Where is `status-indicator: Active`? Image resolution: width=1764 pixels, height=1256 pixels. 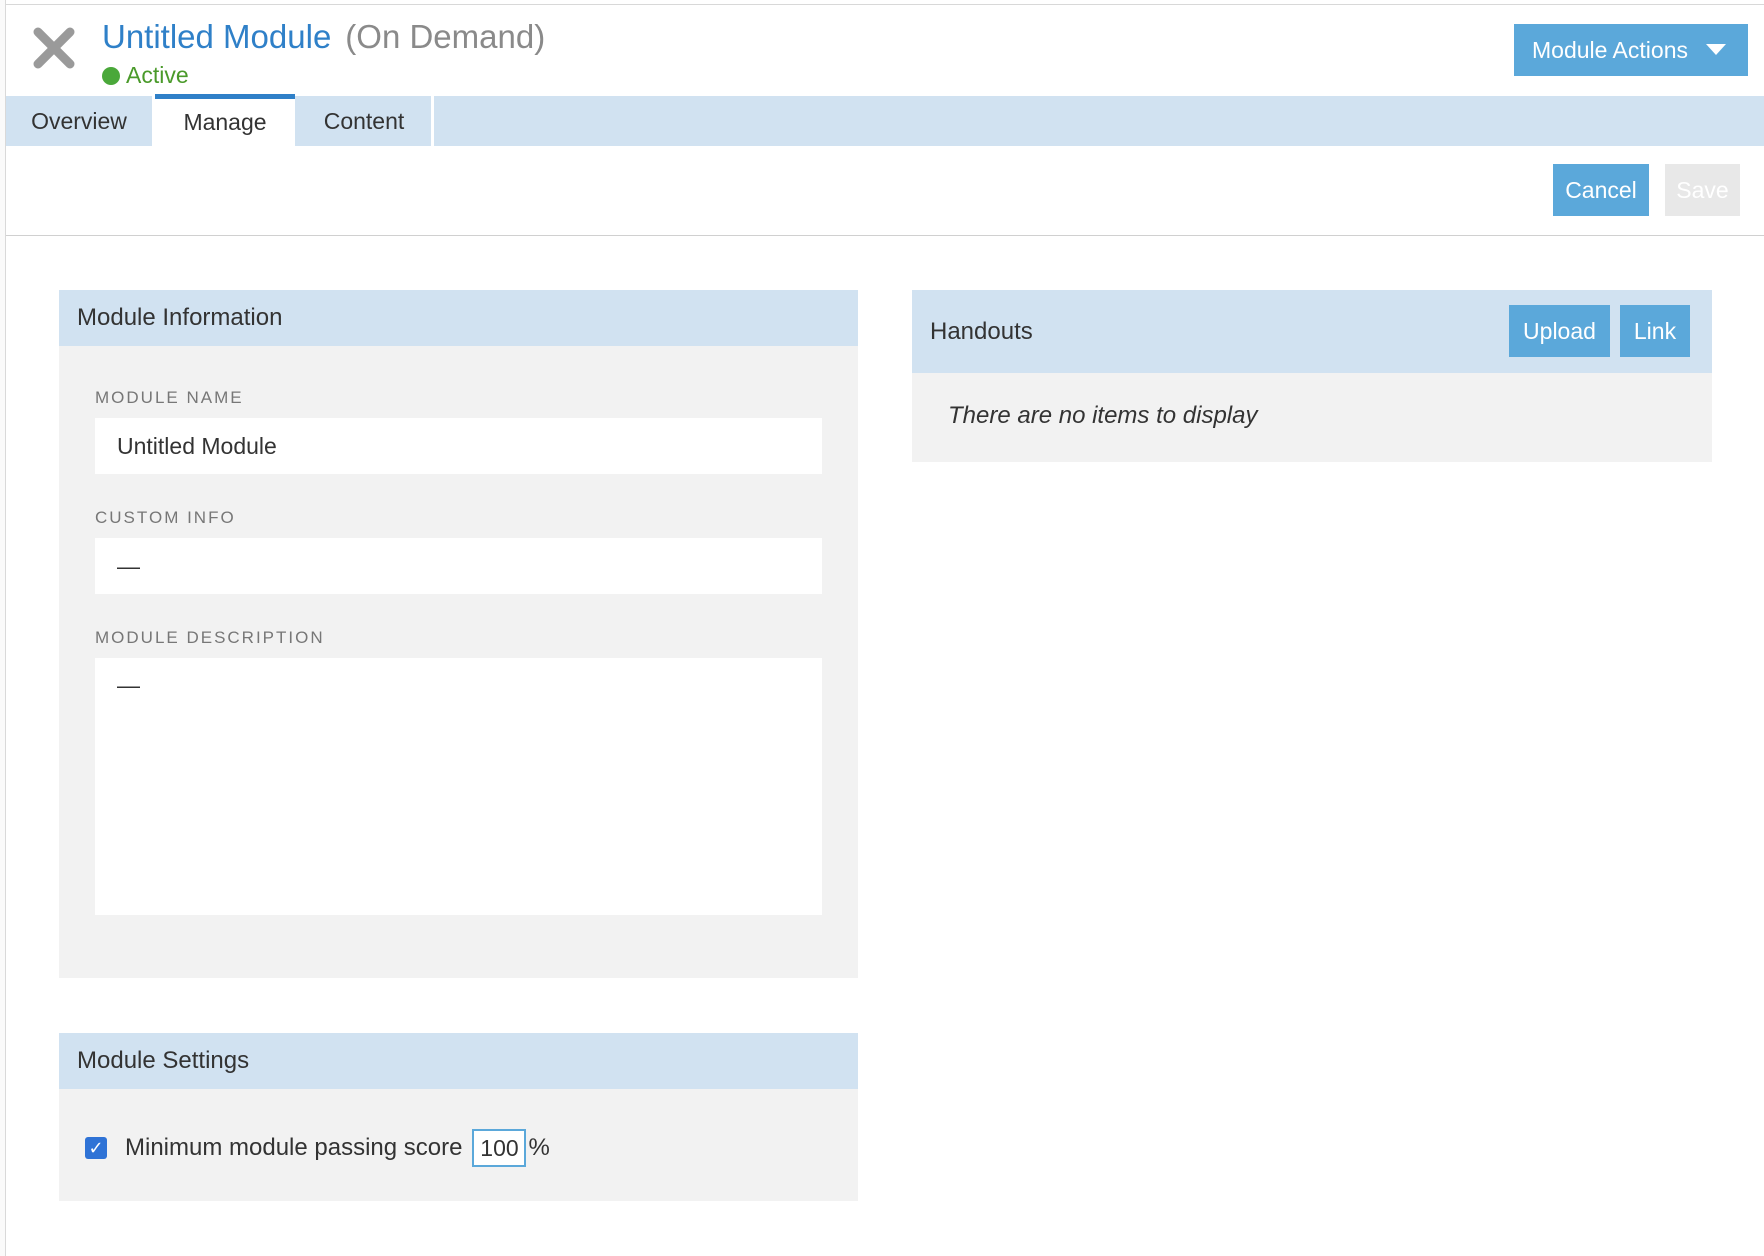
status-indicator: Active is located at coordinates (145, 75).